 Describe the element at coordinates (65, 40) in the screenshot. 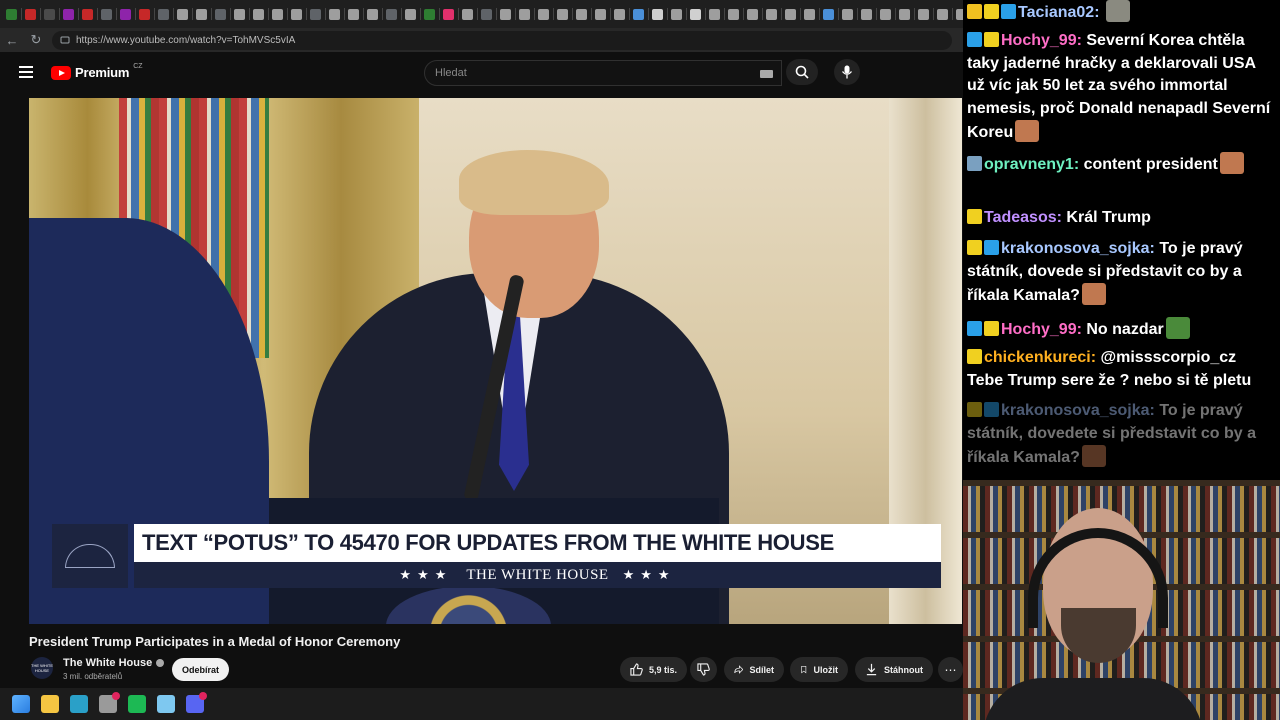

I see `site-info-icon` at that location.